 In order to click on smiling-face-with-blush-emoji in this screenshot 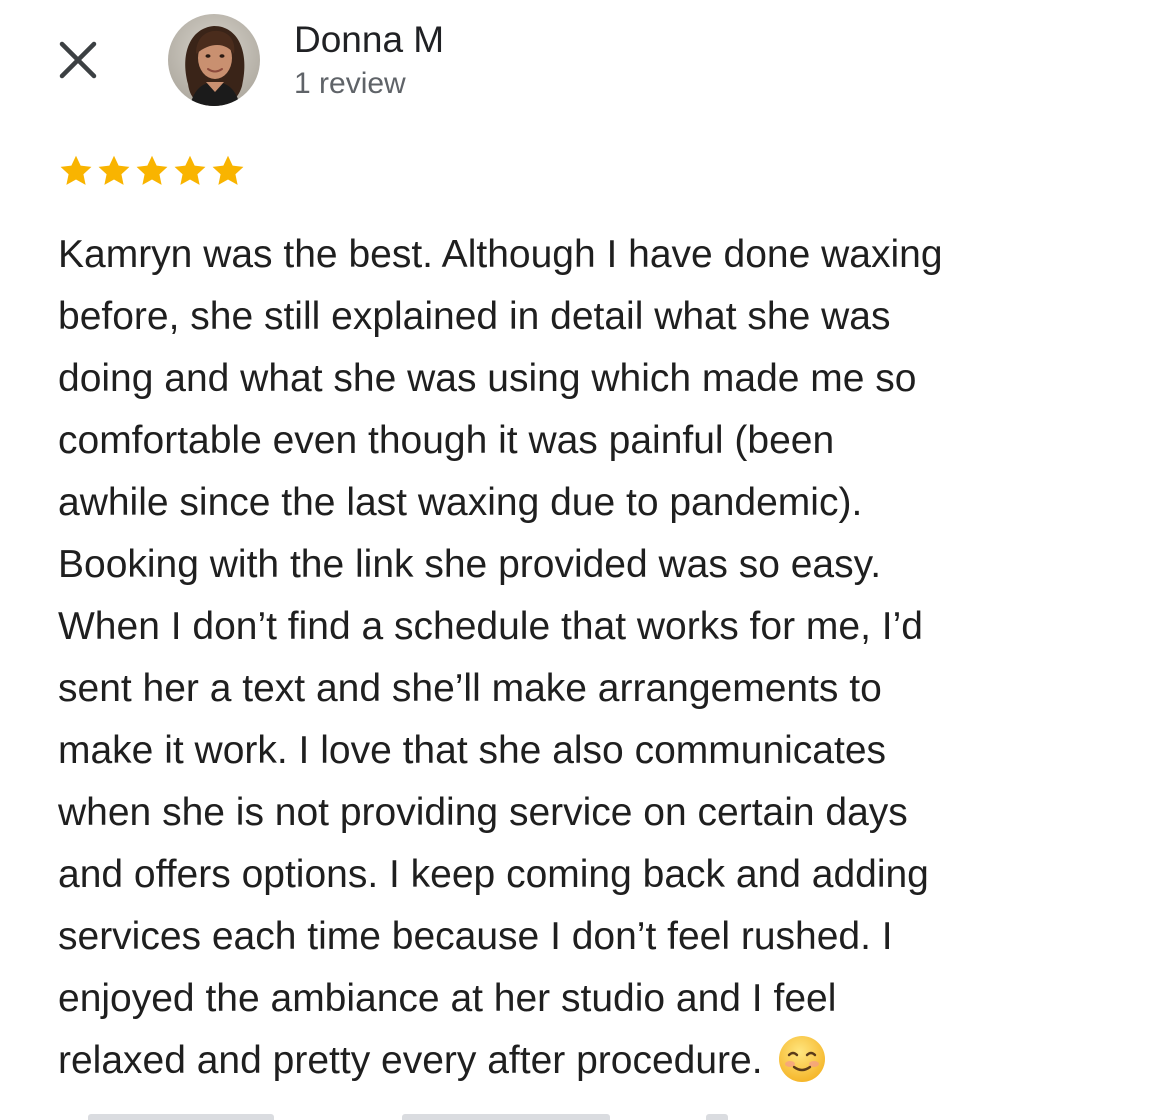, I will do `click(801, 1058)`.